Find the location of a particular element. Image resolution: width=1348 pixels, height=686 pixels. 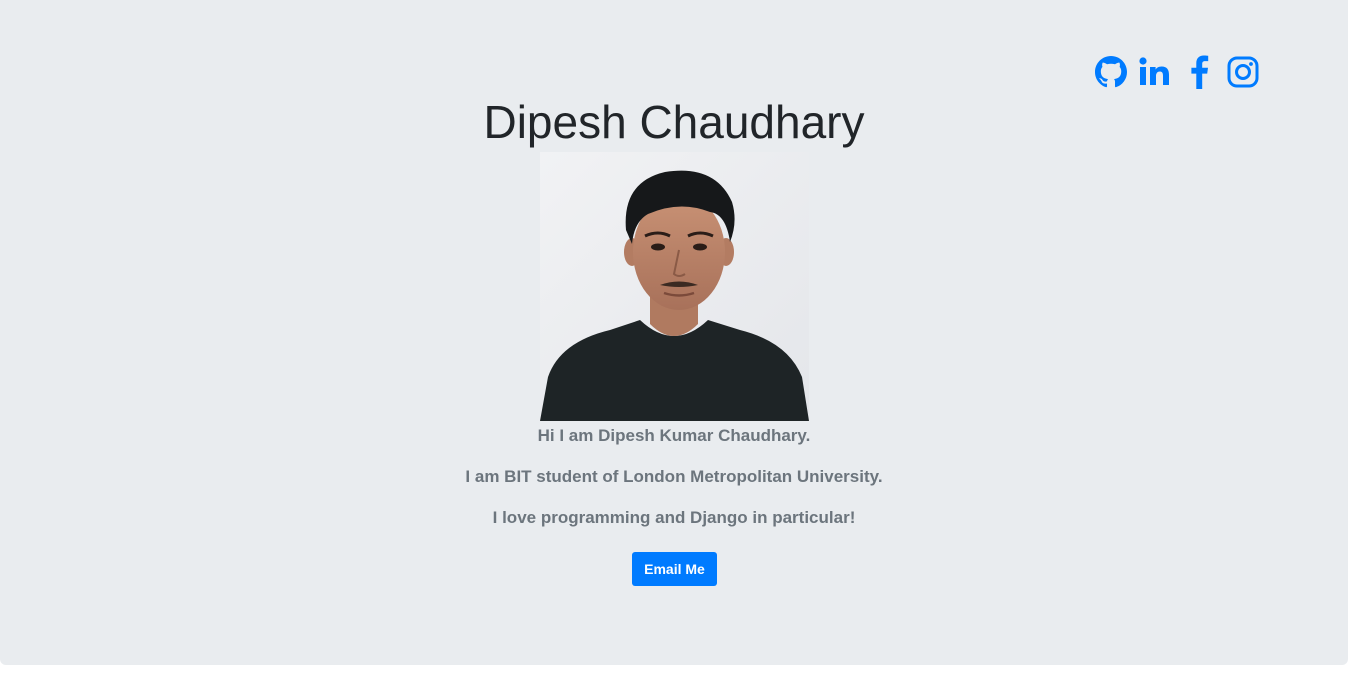

instagram-link is located at coordinates (1243, 72).